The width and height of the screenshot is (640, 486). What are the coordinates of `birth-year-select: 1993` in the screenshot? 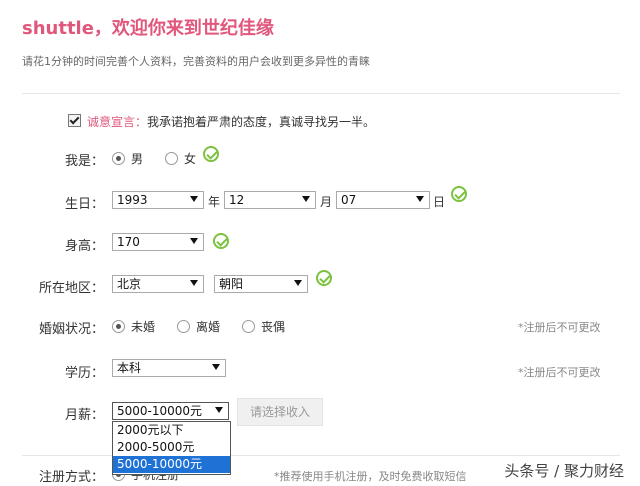 It's located at (158, 200).